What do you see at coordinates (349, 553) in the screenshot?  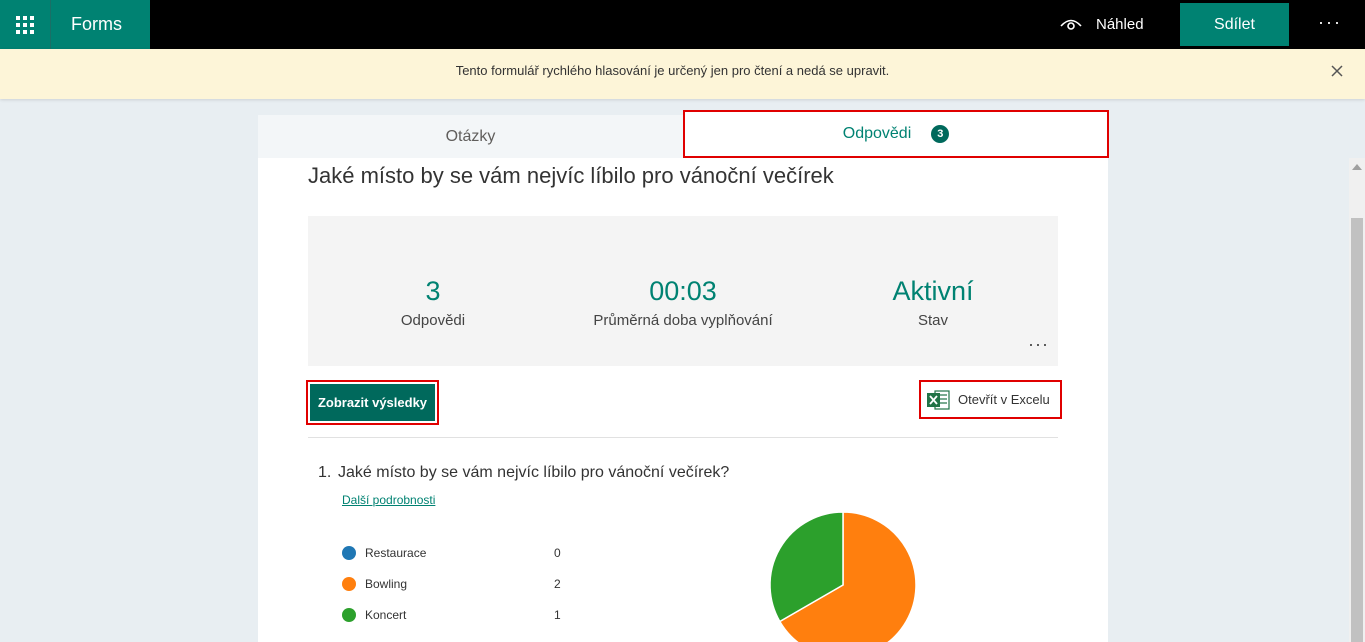 I see `legend-dot-restaurace` at bounding box center [349, 553].